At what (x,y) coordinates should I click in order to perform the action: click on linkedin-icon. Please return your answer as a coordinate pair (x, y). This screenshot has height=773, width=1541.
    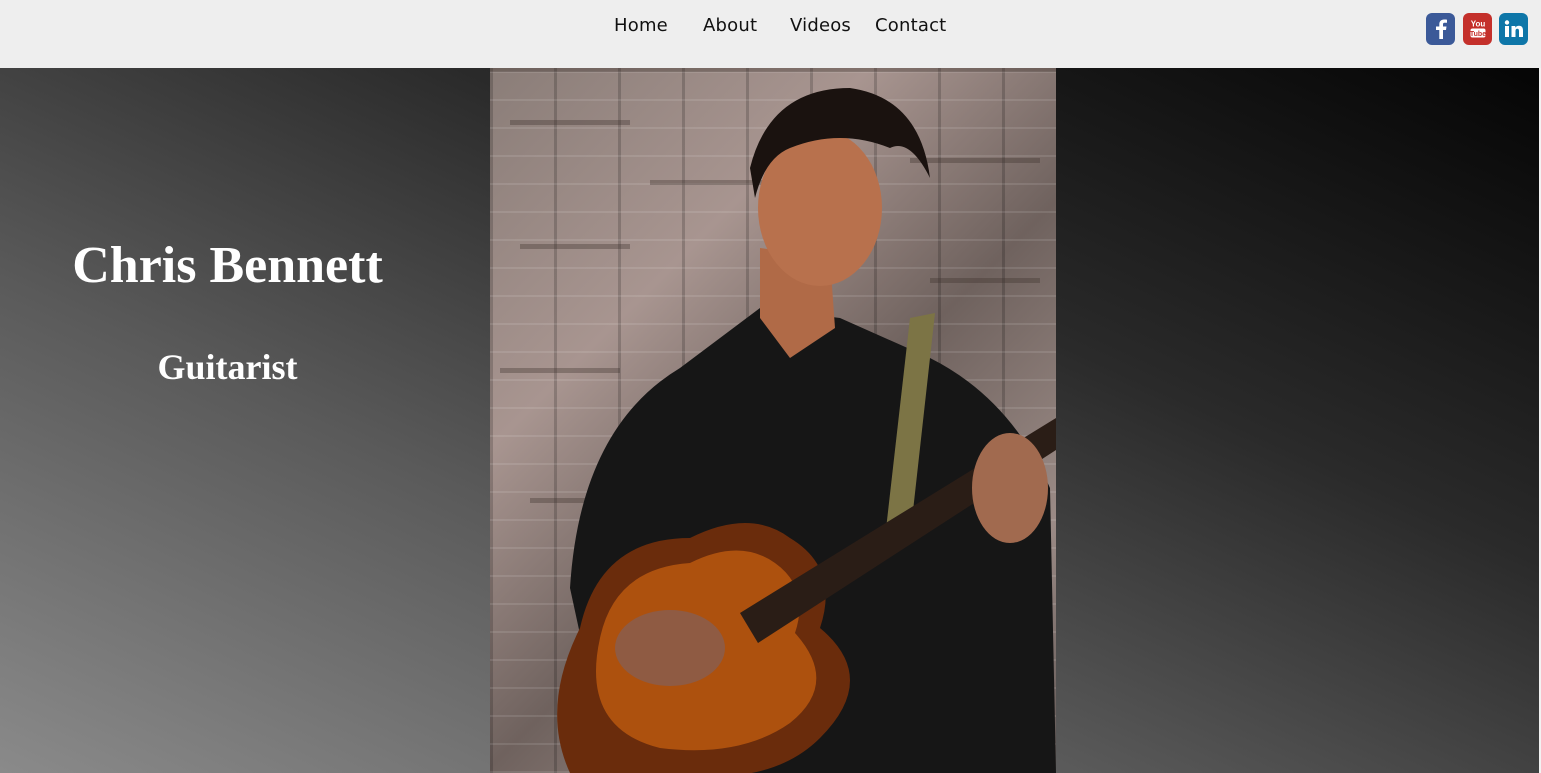
    Looking at the image, I should click on (1513, 29).